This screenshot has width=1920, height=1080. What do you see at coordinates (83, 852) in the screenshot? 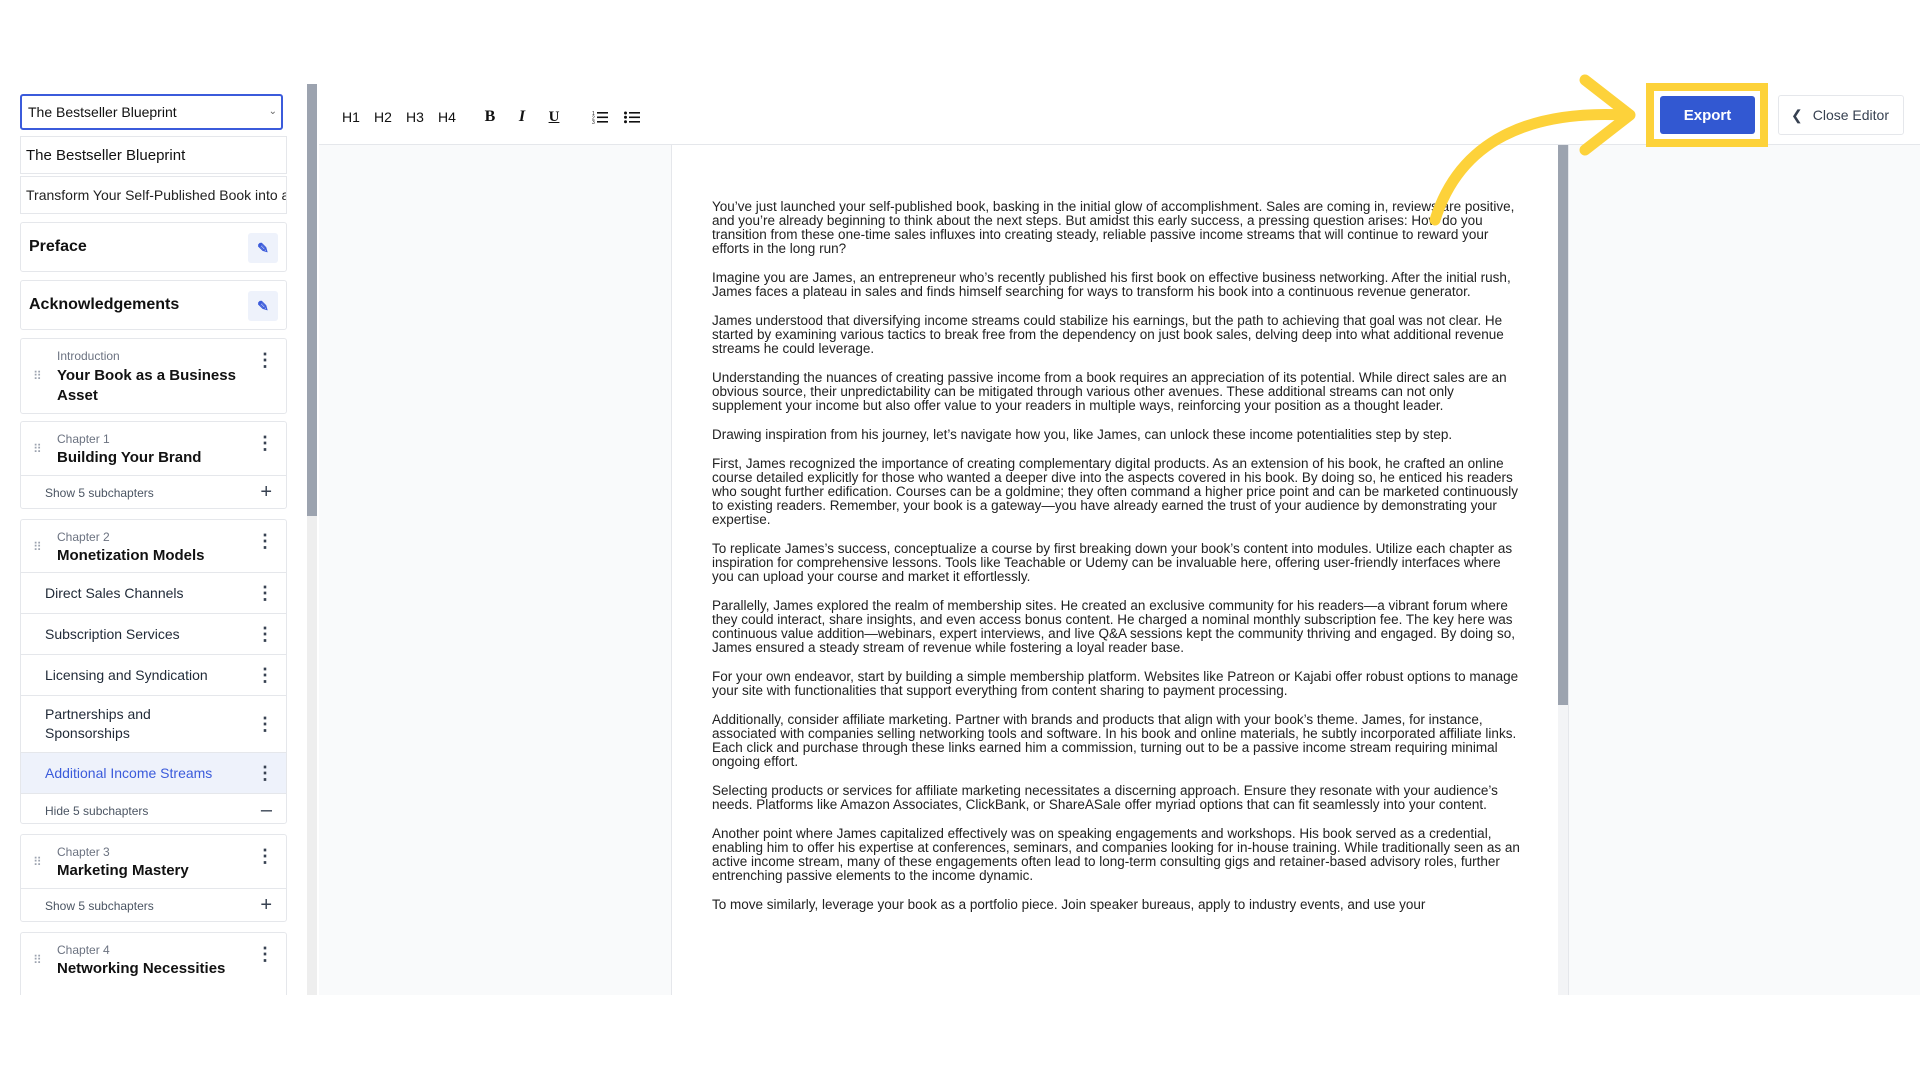
I see `chapter-kicker: Chapter 3` at bounding box center [83, 852].